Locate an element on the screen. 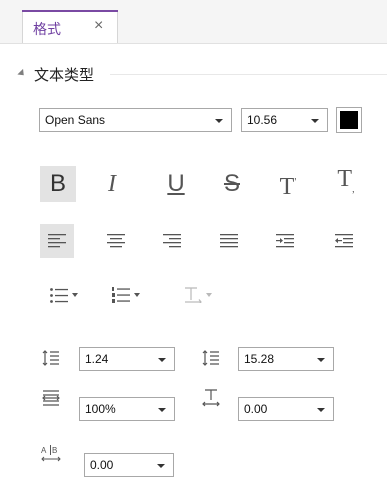 The height and width of the screenshot is (488, 387). font-color-fill is located at coordinates (349, 120).